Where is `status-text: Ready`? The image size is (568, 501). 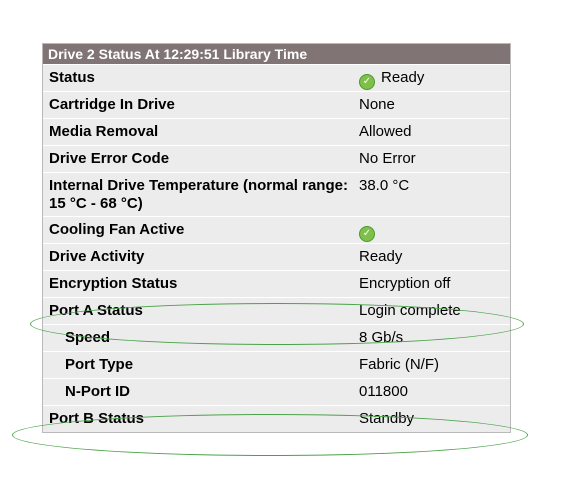
status-text: Ready is located at coordinates (403, 77).